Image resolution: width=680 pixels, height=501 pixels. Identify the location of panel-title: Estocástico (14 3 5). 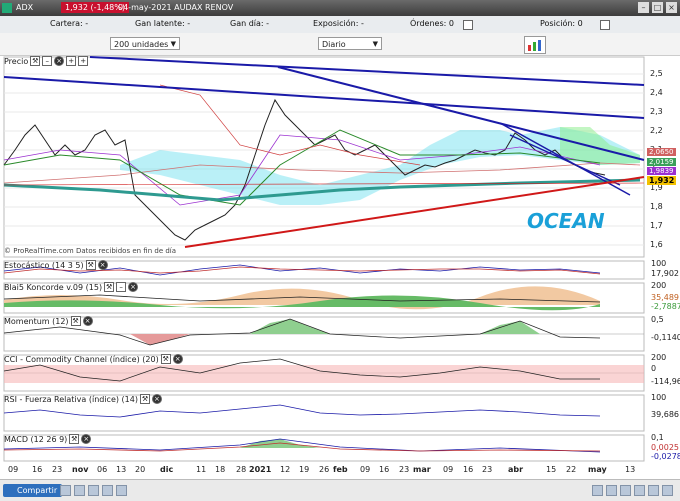
(44, 265).